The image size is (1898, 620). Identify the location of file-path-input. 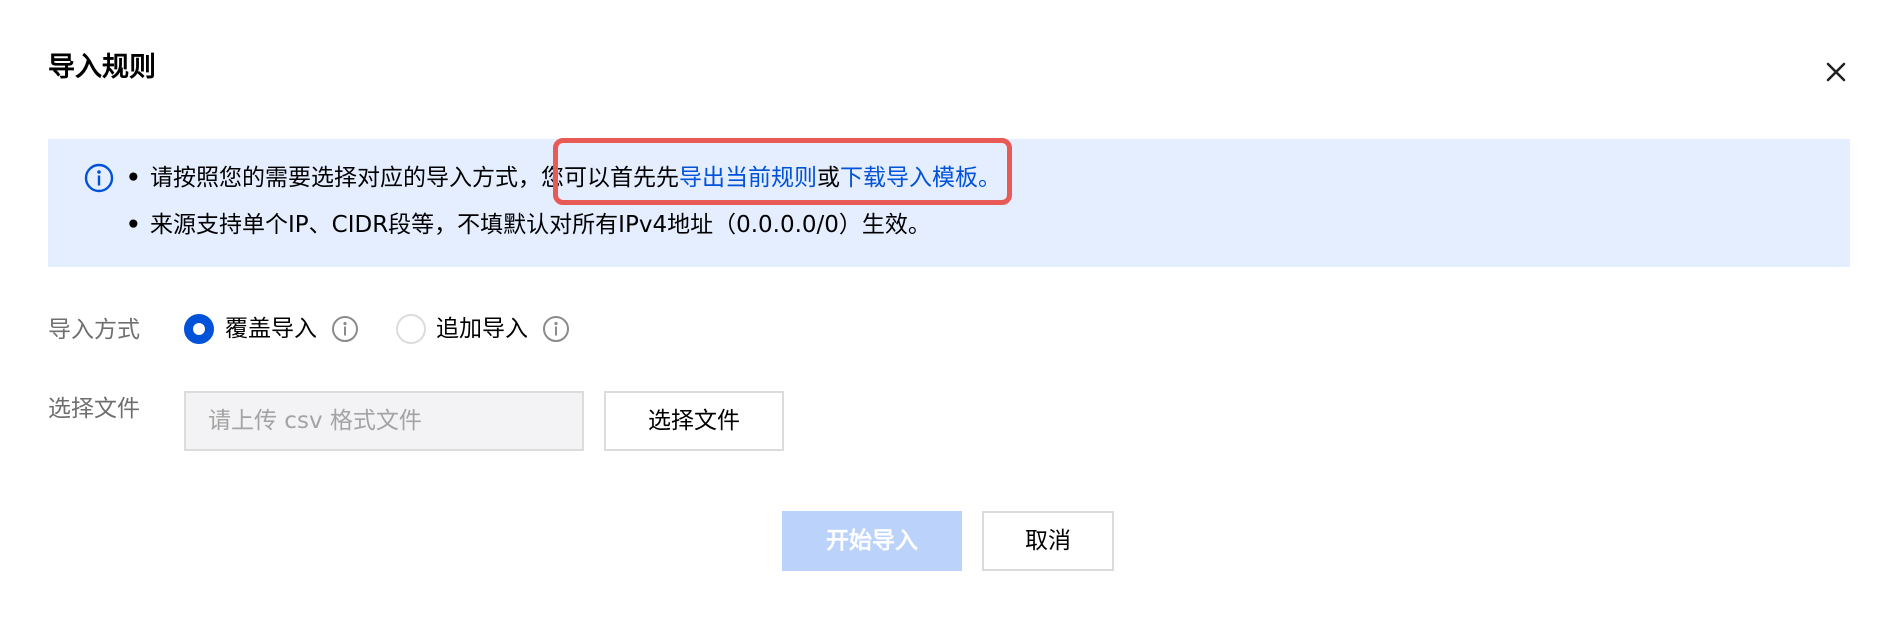
(384, 421).